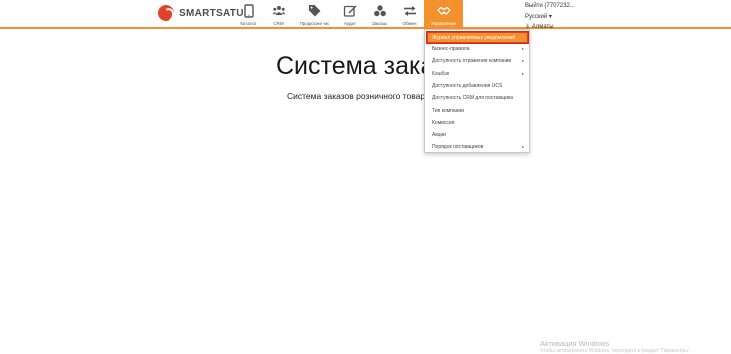 This screenshot has height=354, width=731. I want to click on tablet-icon, so click(248, 11).